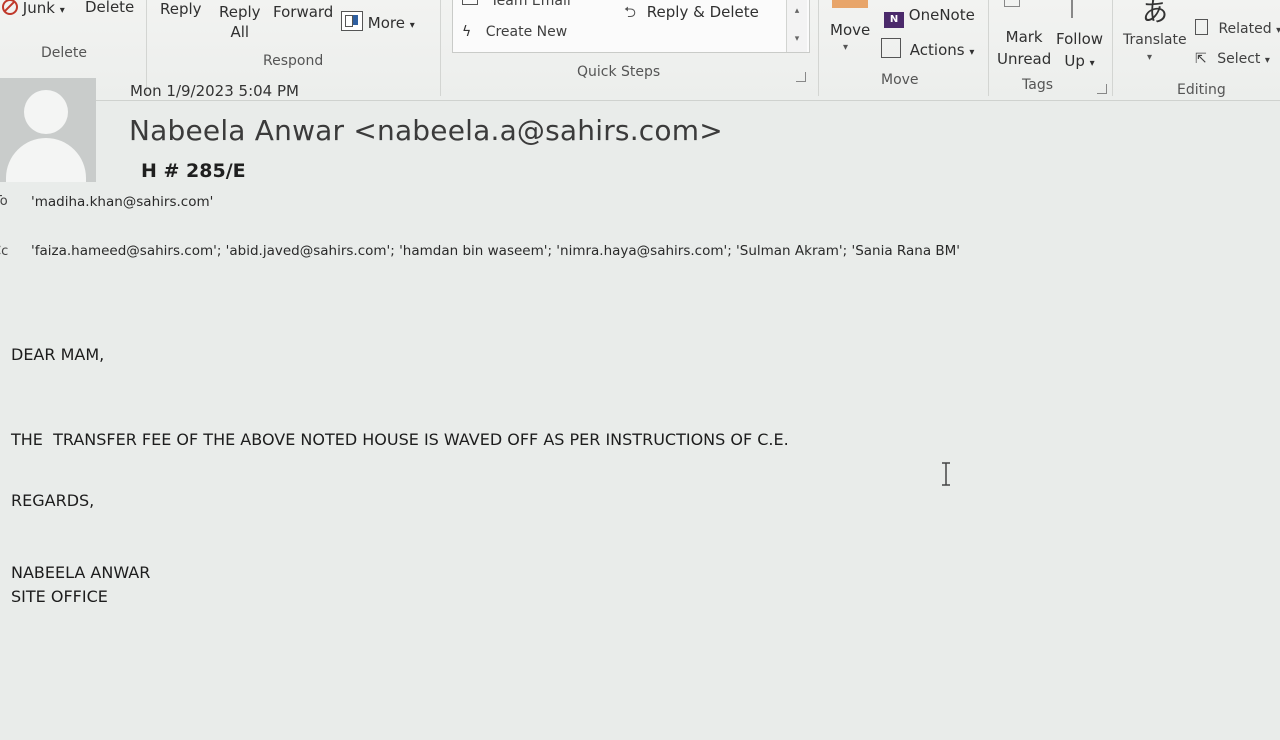  What do you see at coordinates (1155, 14) in the screenshot?
I see `translate-icon: あ` at bounding box center [1155, 14].